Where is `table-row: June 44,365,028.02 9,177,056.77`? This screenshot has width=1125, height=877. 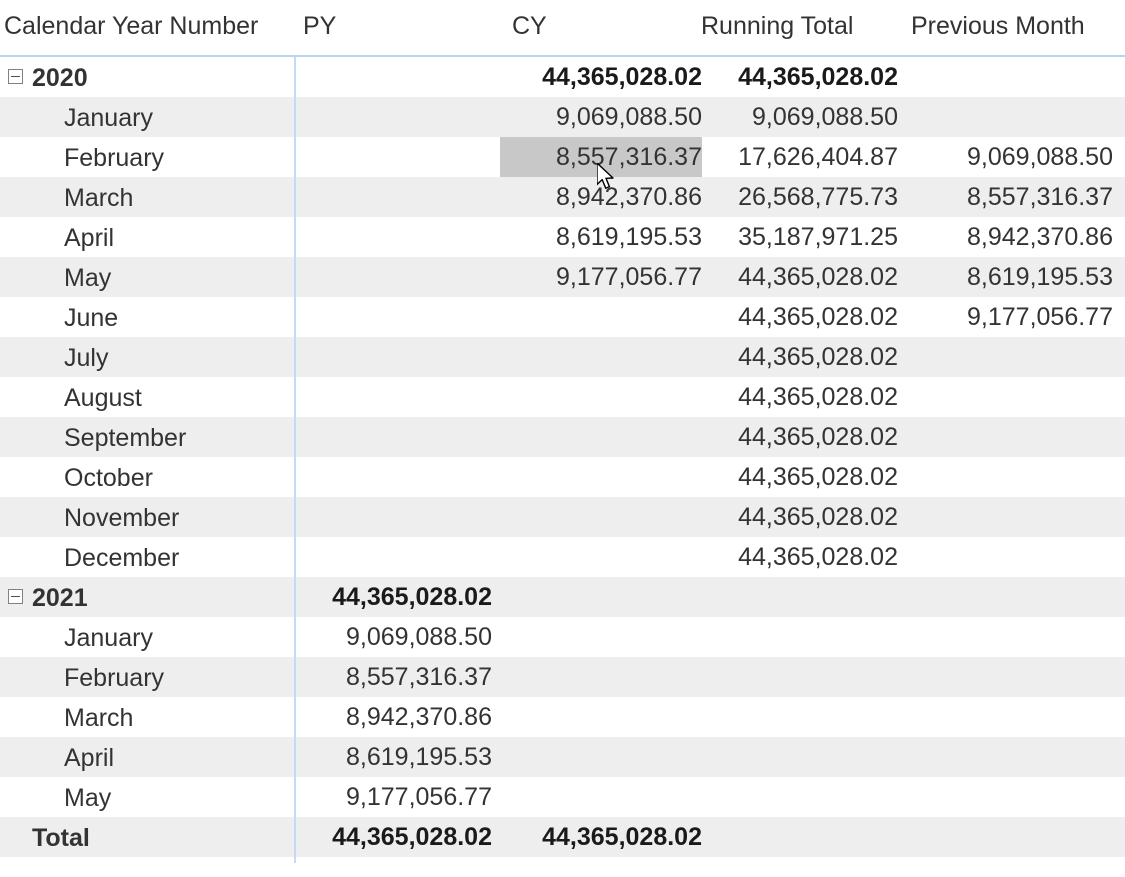 table-row: June 44,365,028.02 9,177,056.77 is located at coordinates (562, 317).